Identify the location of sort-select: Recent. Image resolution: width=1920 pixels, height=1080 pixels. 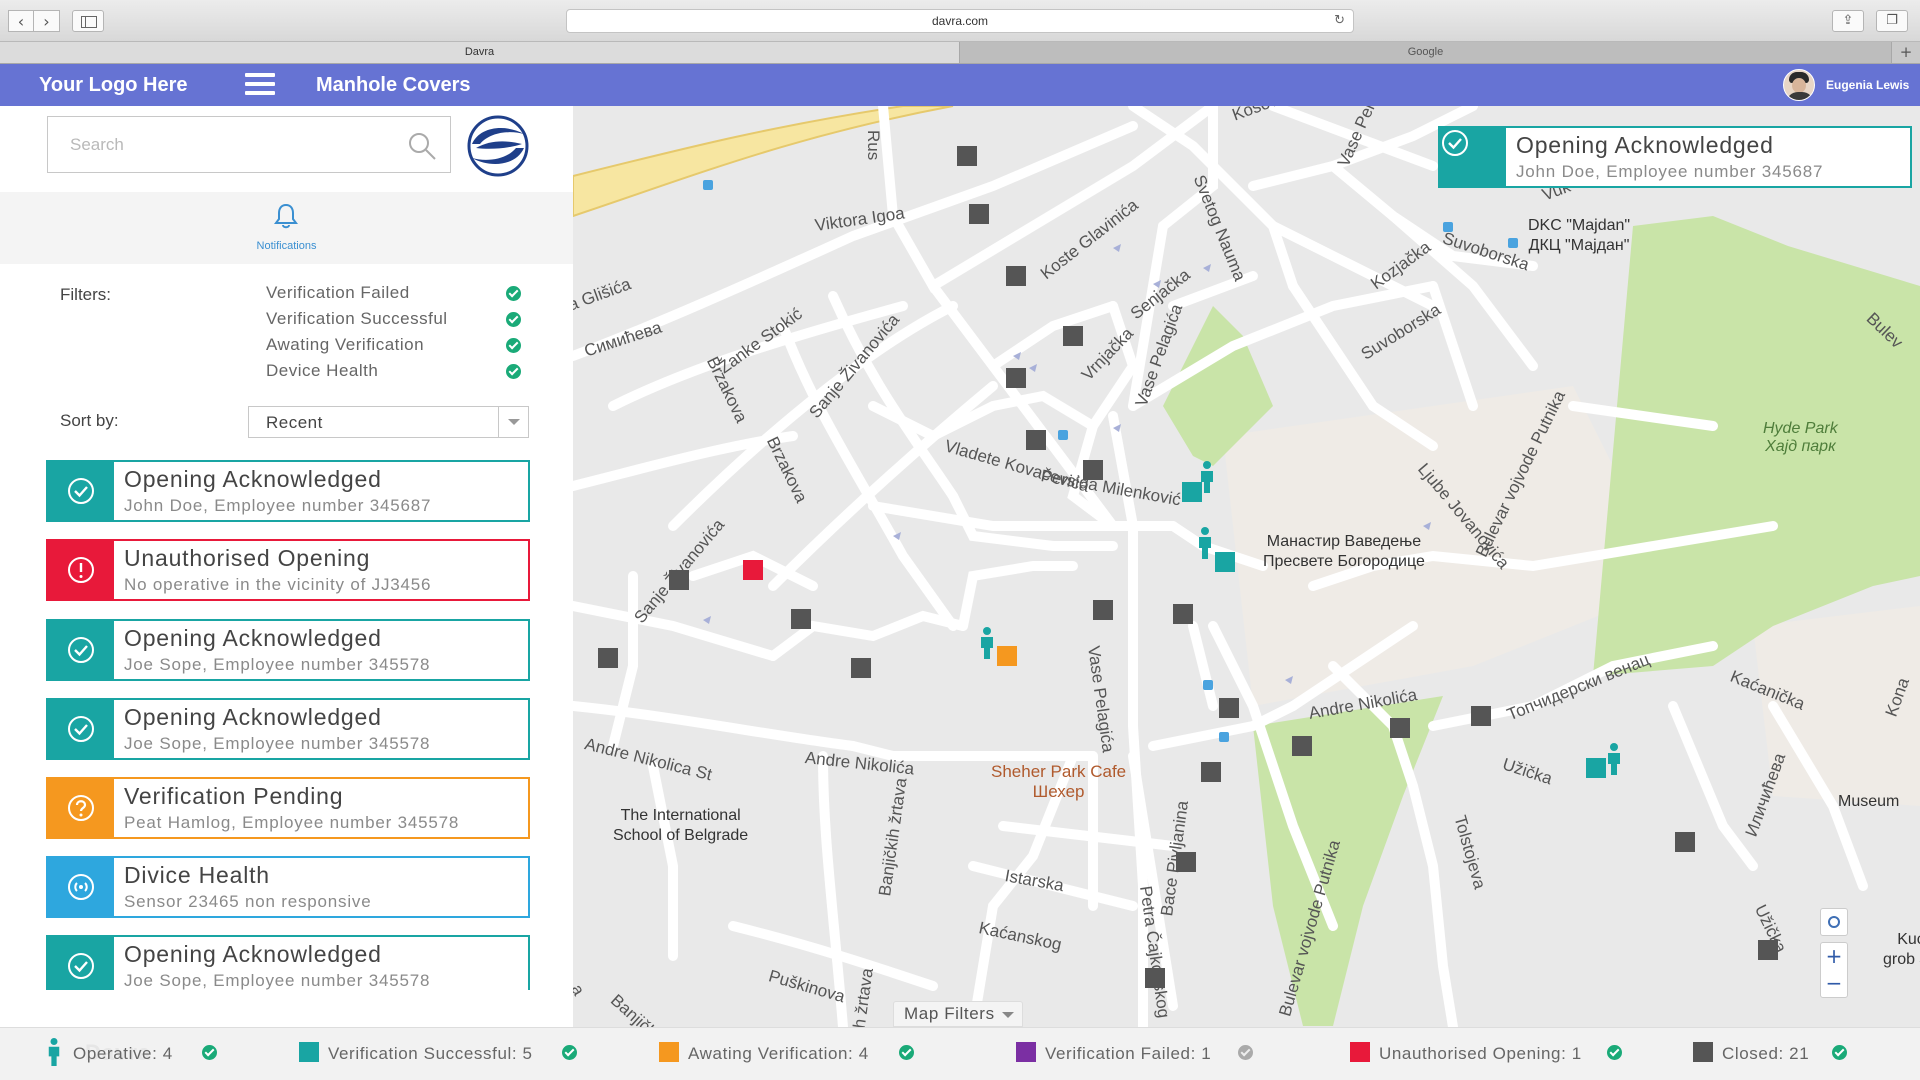
(388, 422).